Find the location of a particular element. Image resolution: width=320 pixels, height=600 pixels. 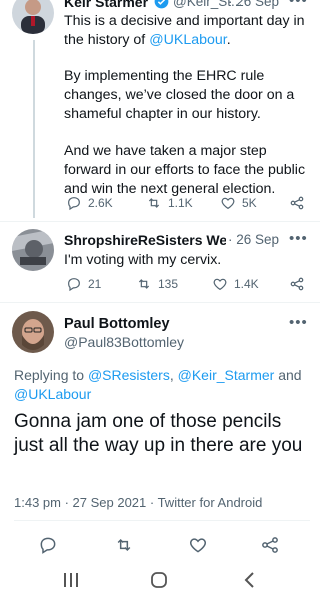

focus-retweet-button is located at coordinates (124, 545).